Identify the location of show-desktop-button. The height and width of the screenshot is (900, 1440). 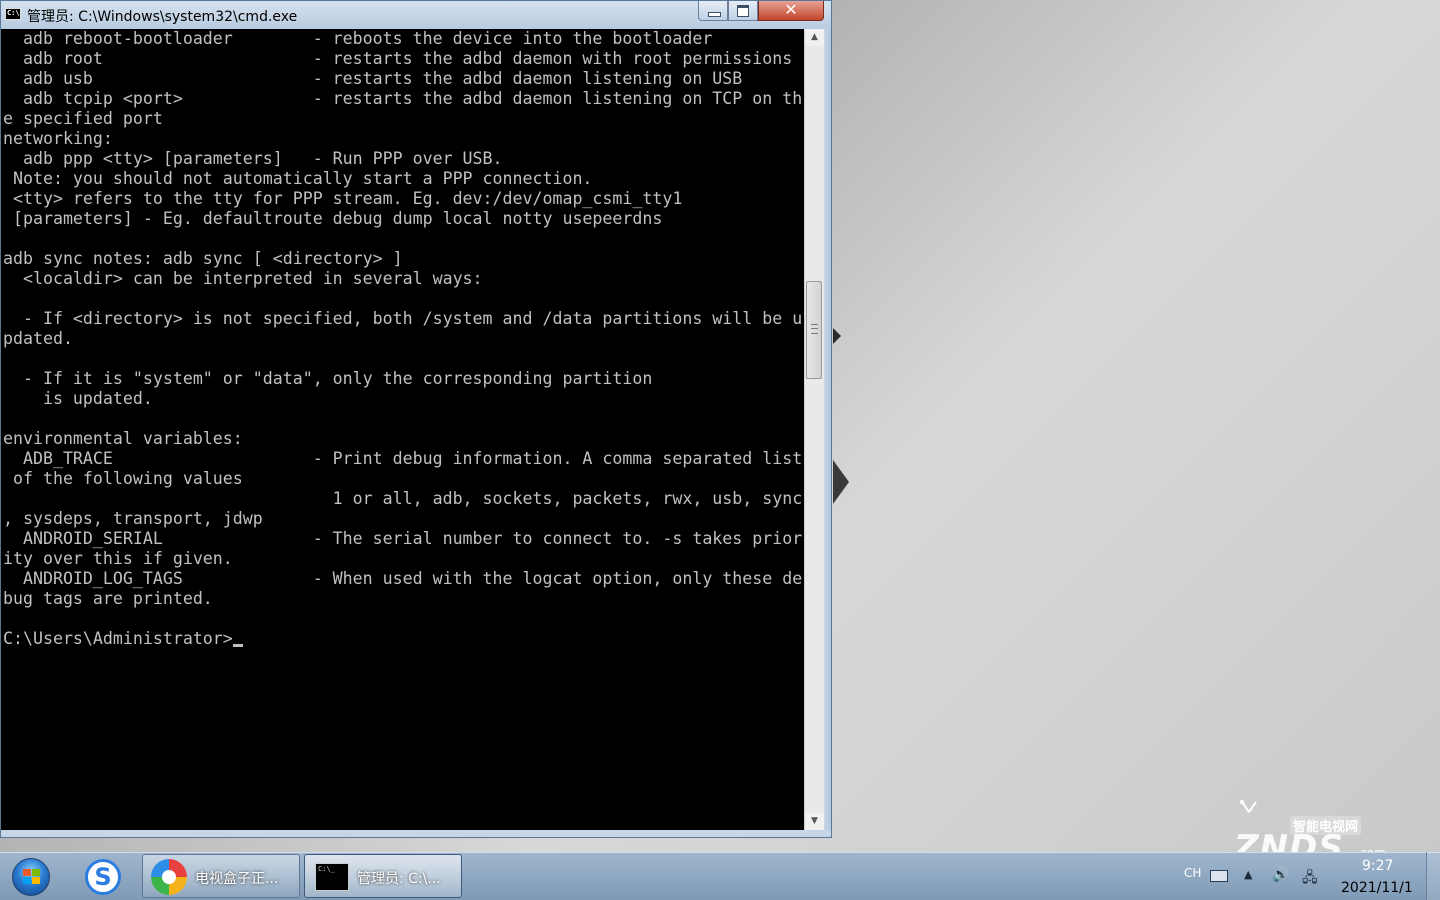
(1433, 876).